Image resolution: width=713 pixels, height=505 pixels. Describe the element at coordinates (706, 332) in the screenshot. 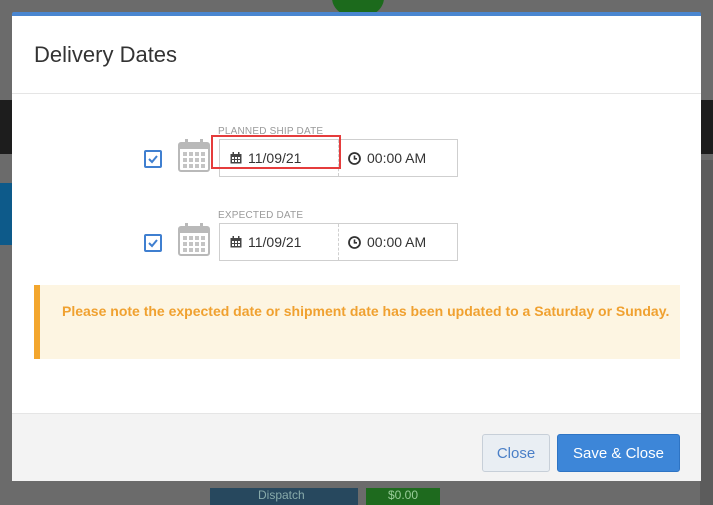

I see `background-side-panel` at that location.